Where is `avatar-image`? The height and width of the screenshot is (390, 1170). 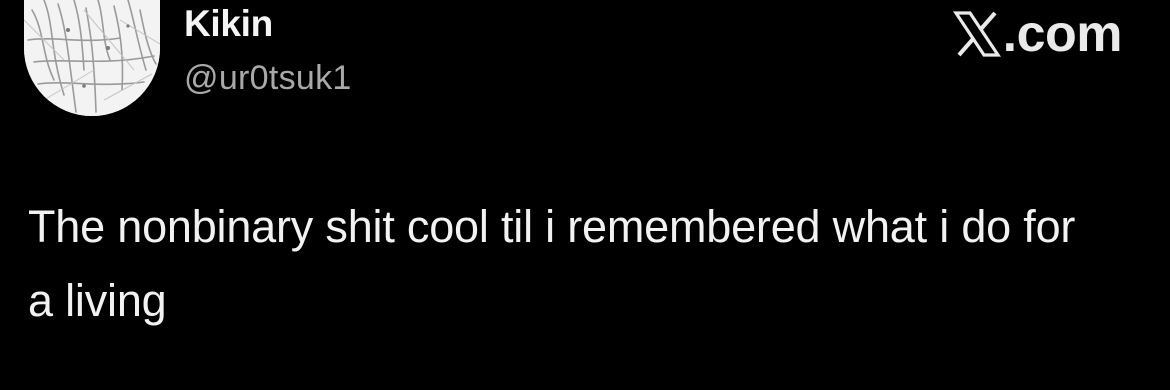 avatar-image is located at coordinates (92, 58).